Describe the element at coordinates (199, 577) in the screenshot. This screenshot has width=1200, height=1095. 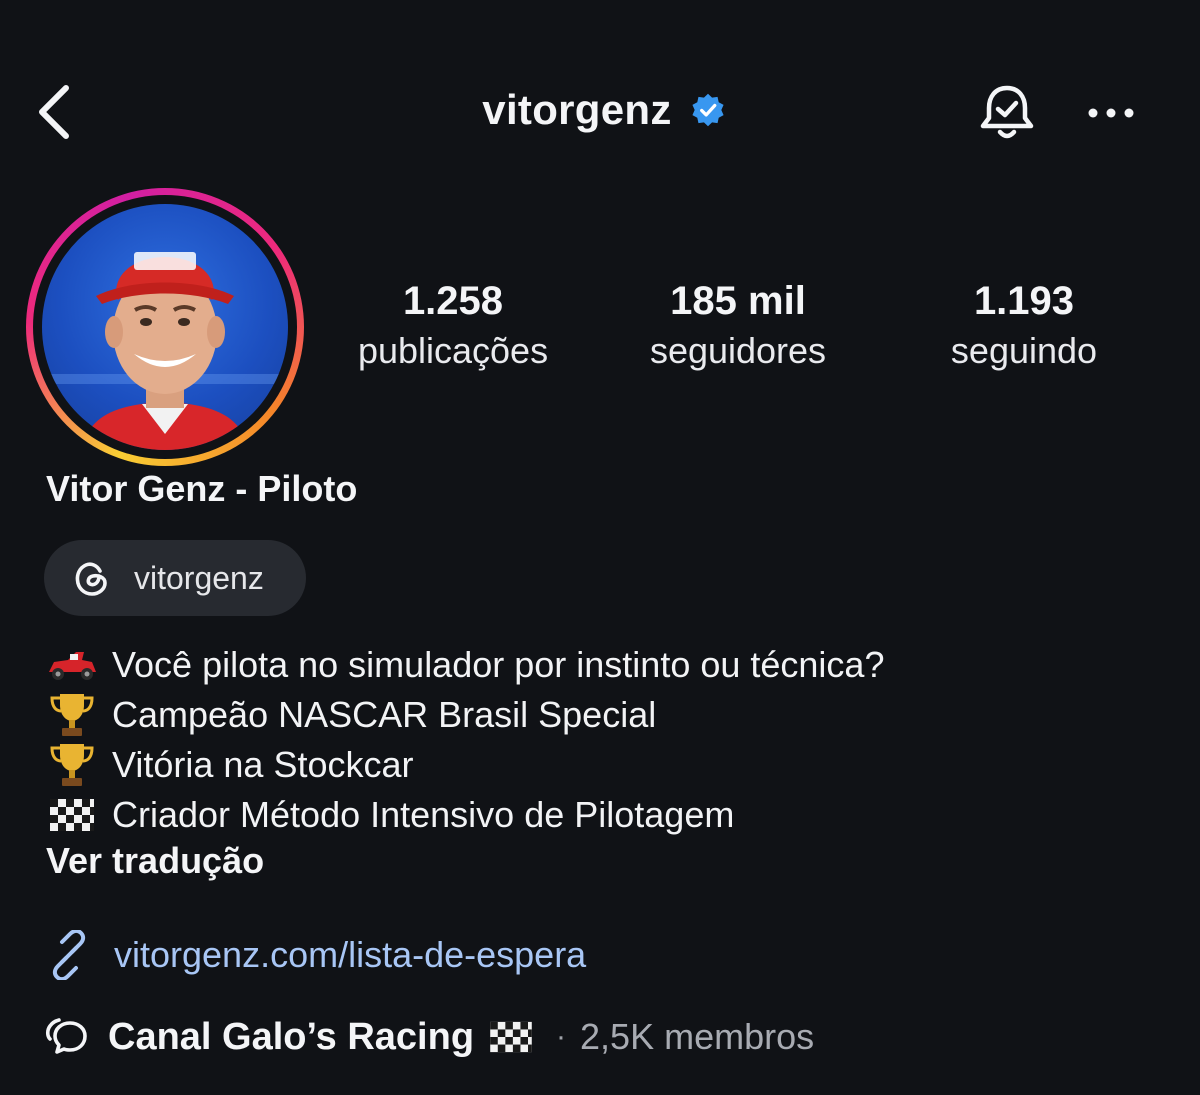
I see `threads-handle: vitorgenz` at that location.